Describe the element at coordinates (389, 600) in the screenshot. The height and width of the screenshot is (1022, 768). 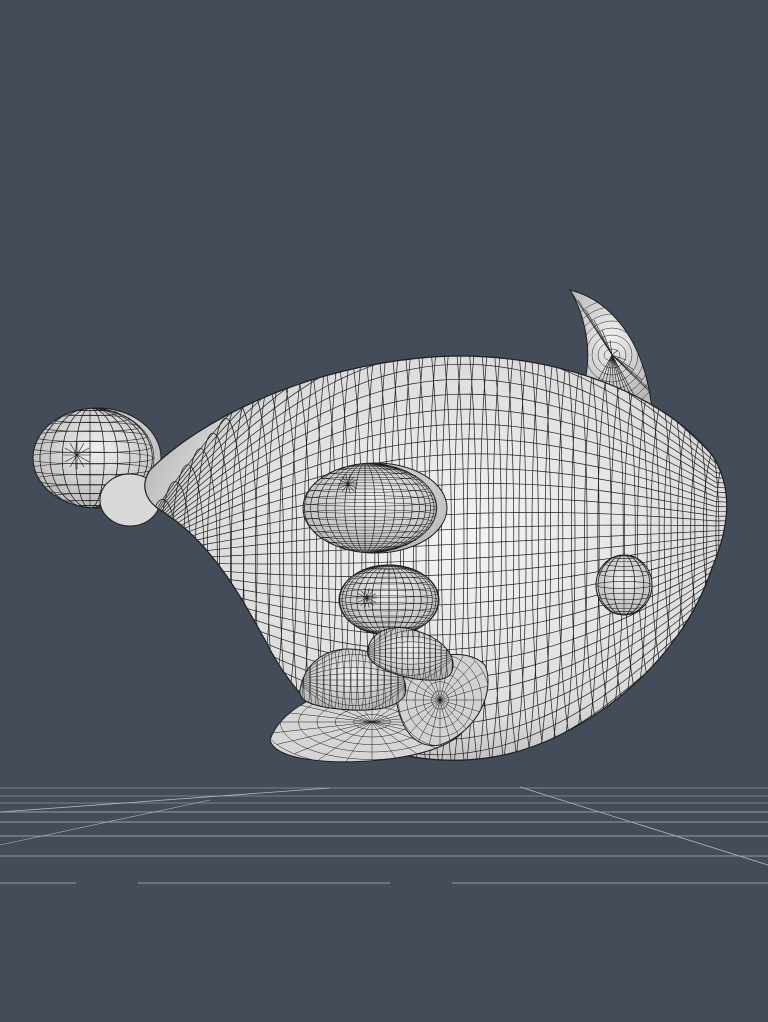
I see `lower-sphere` at that location.